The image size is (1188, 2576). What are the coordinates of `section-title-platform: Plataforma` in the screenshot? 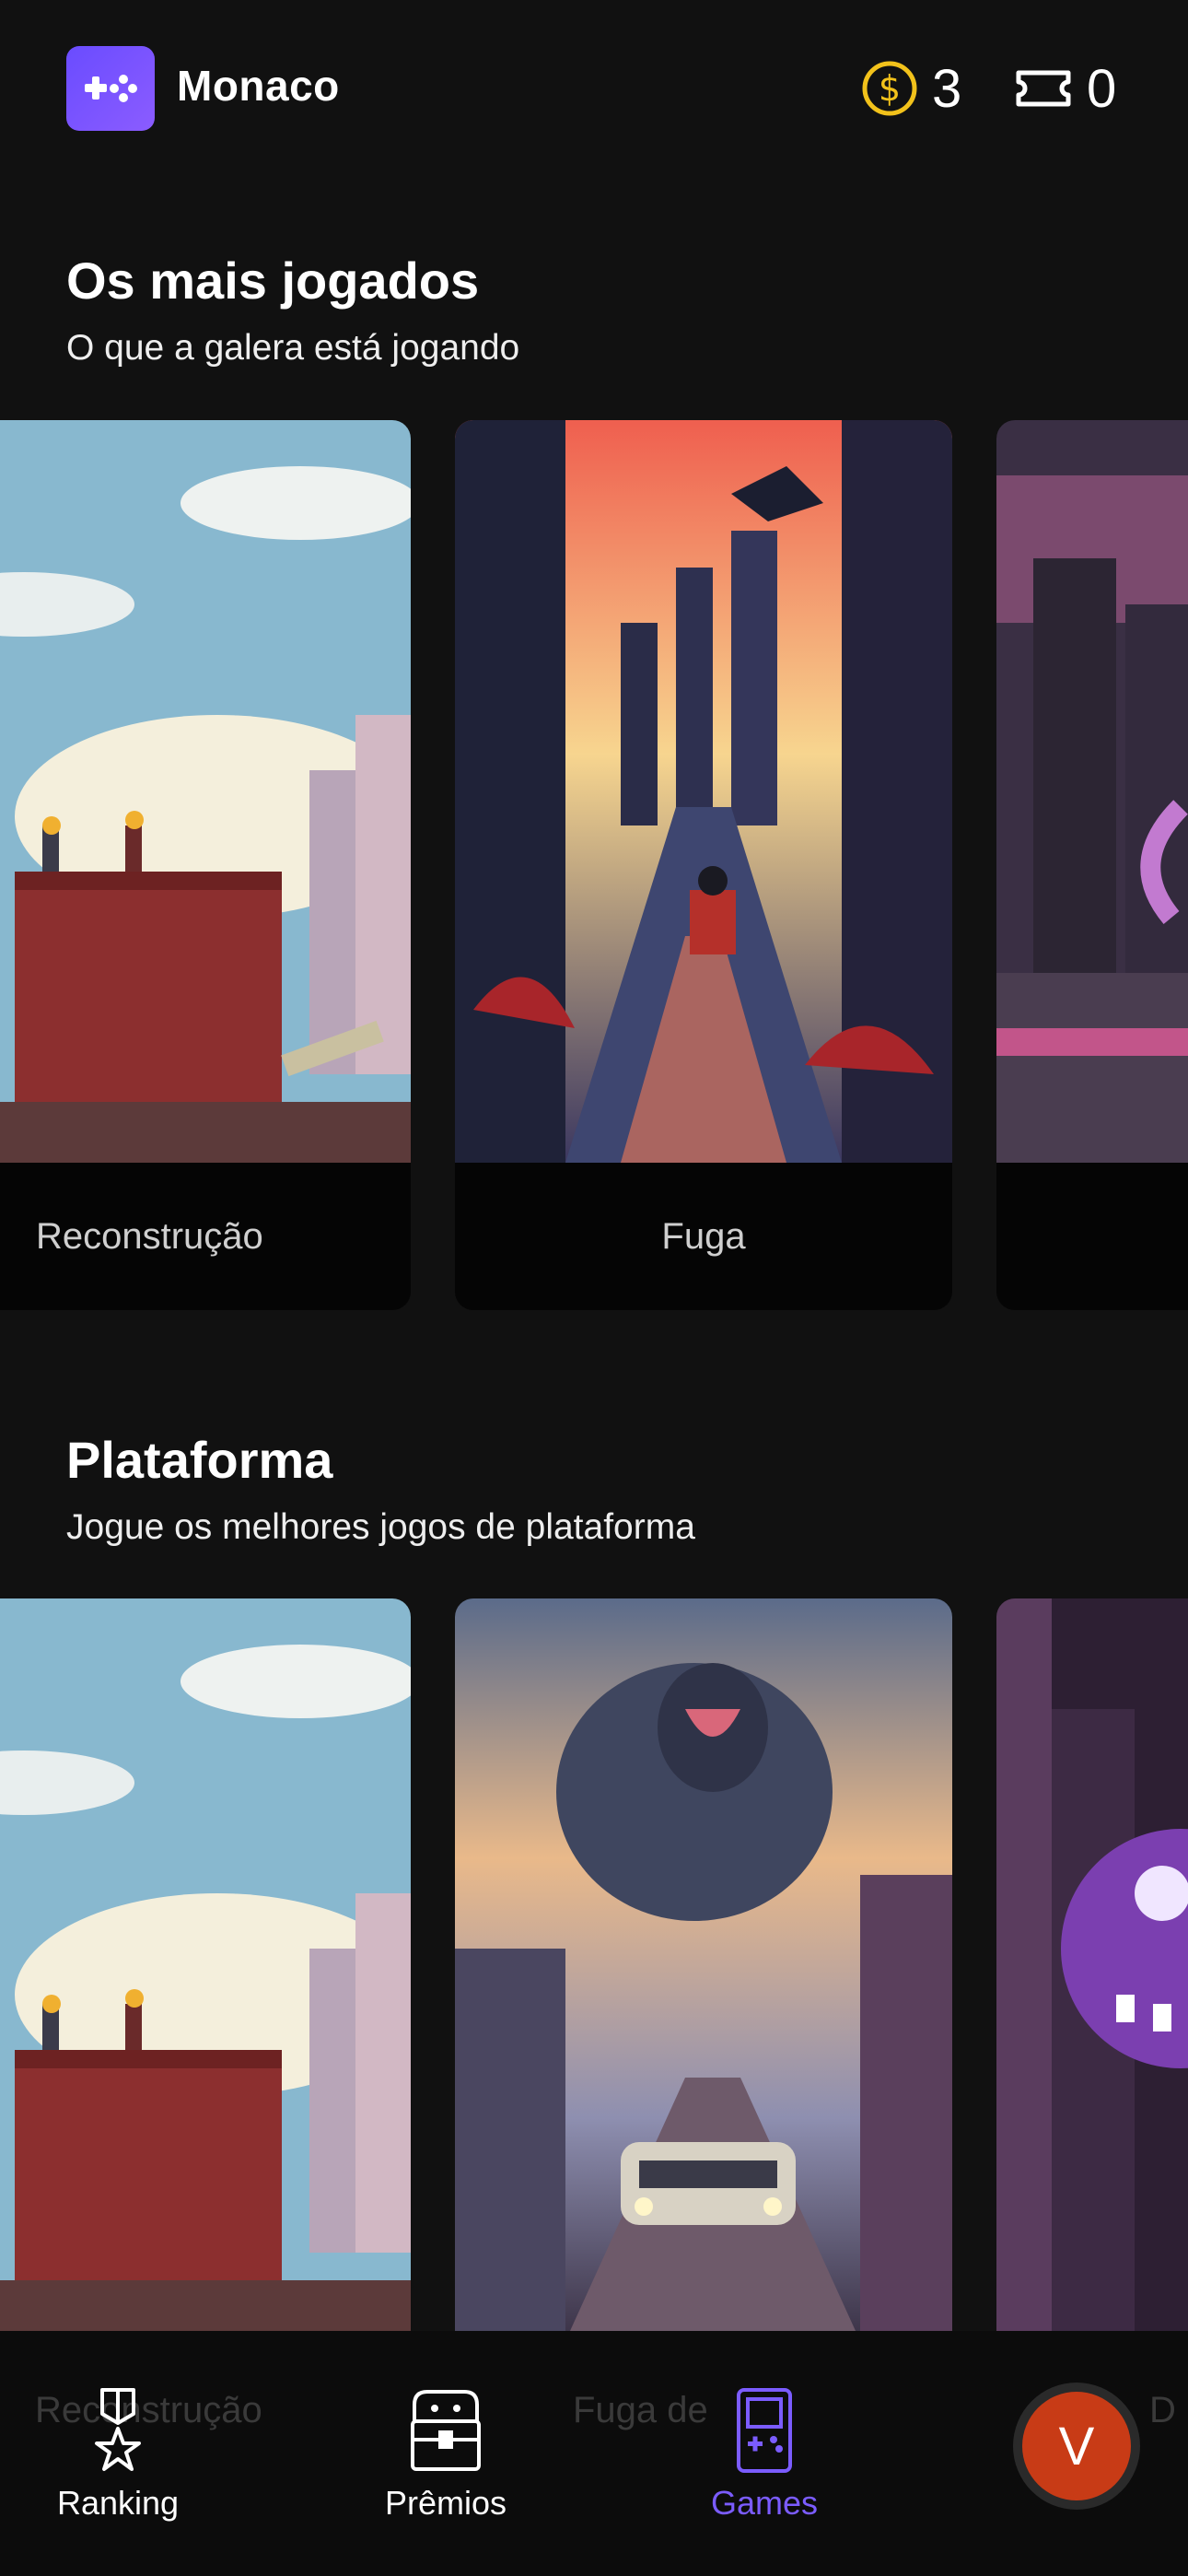 It's located at (199, 1460).